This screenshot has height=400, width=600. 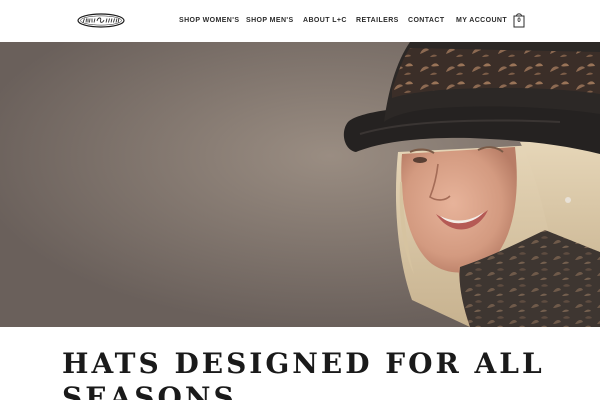 What do you see at coordinates (303, 373) in the screenshot?
I see `page-headline: HATS DESIGNED FOR ALL SEASONS` at bounding box center [303, 373].